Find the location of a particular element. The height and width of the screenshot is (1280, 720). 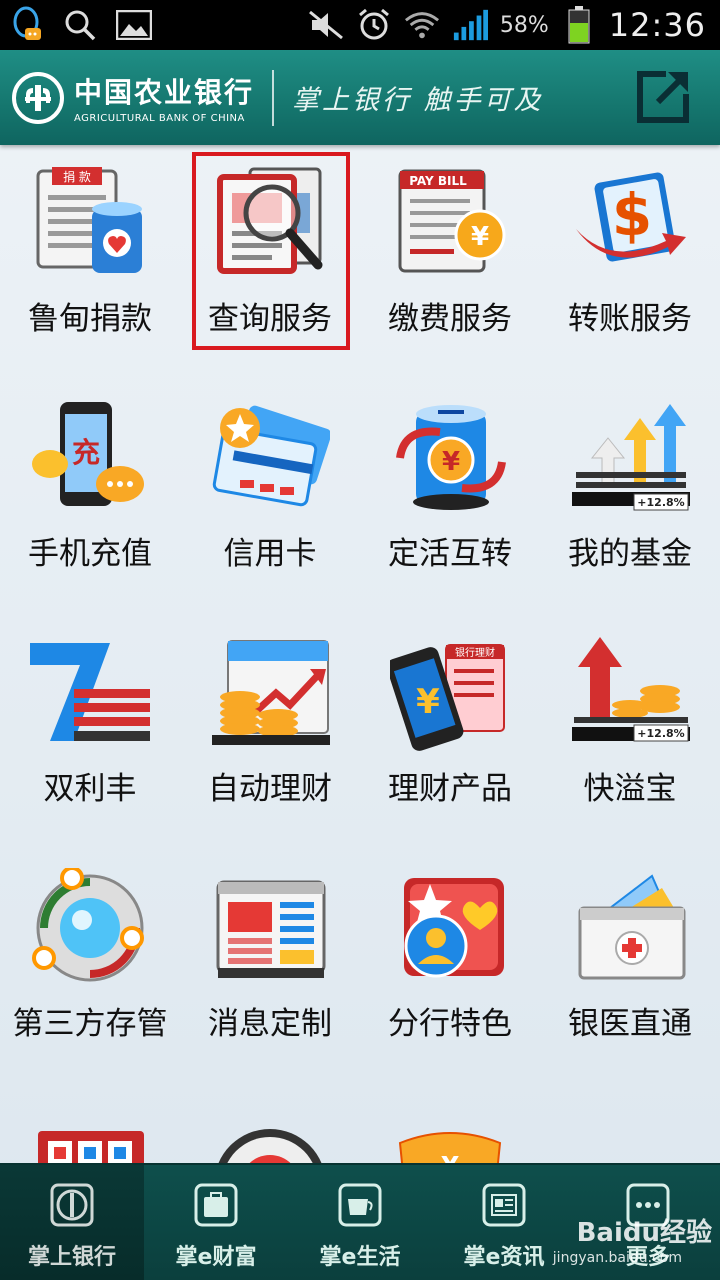

nav-label: 掌e财富 is located at coordinates (216, 1257).